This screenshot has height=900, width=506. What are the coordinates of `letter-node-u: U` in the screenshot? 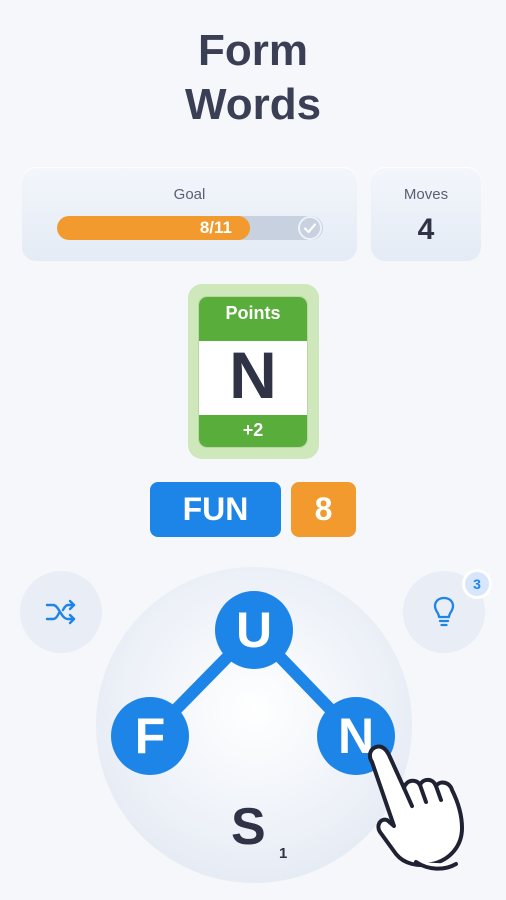 It's located at (254, 630).